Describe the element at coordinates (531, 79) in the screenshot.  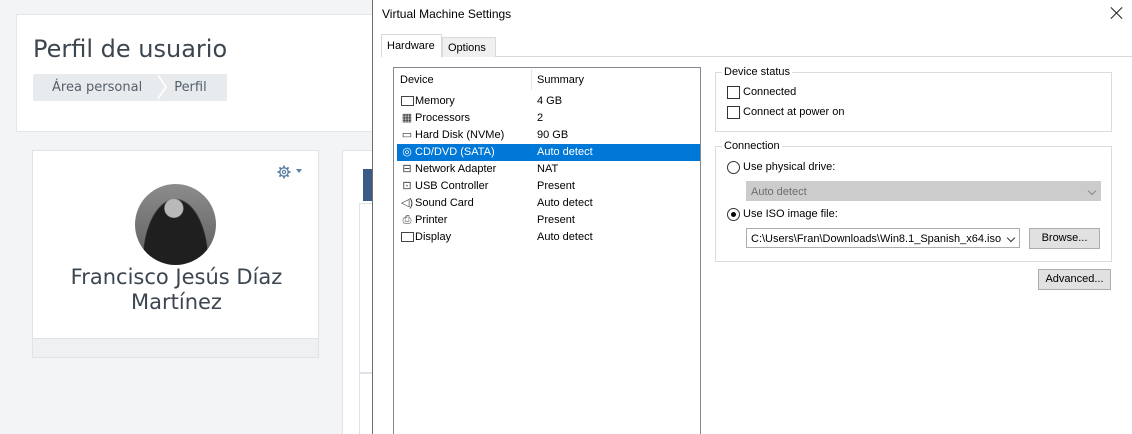
I see `column-separator` at that location.